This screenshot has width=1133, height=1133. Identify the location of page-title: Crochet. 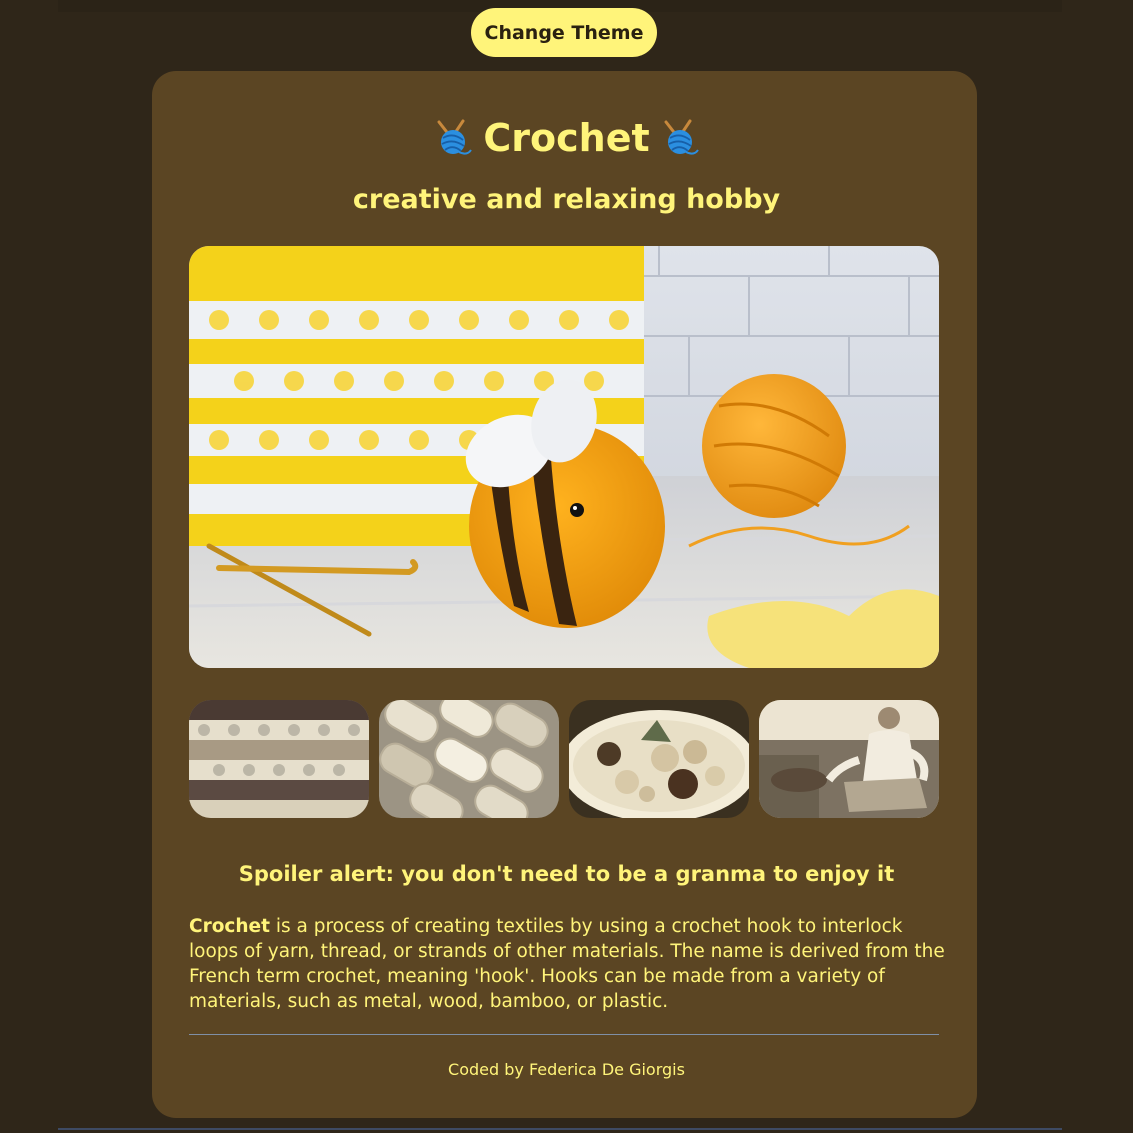
(566, 138).